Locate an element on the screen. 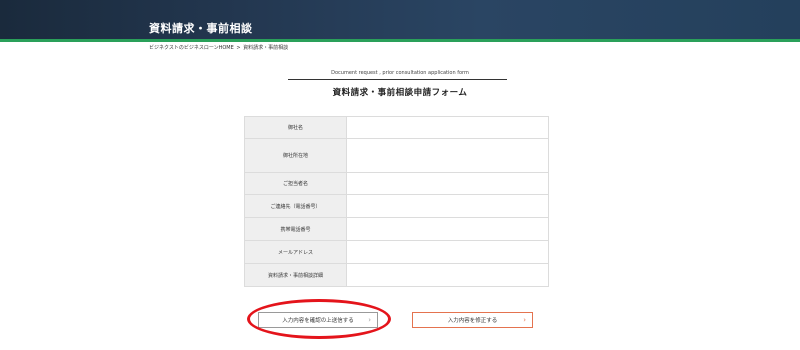  form-row-details: 資料請求・事前相談詳細 is located at coordinates (396, 275).